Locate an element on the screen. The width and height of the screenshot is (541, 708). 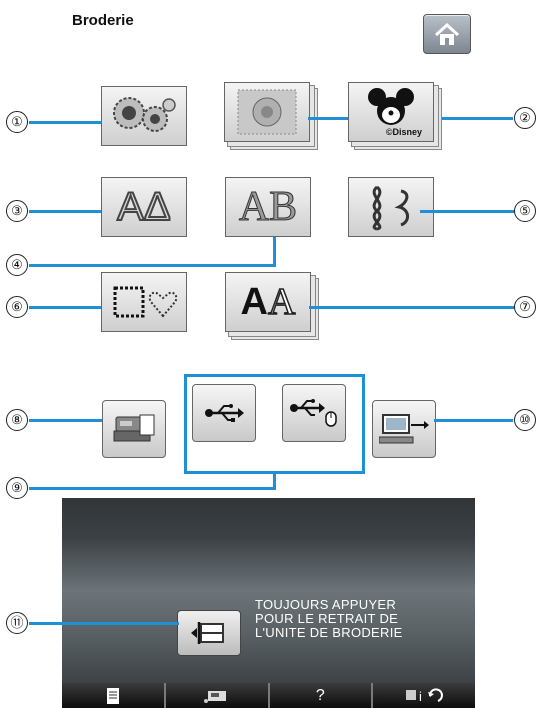
message-line-1: TOUJOURS APPUYER is located at coordinates (326, 604).